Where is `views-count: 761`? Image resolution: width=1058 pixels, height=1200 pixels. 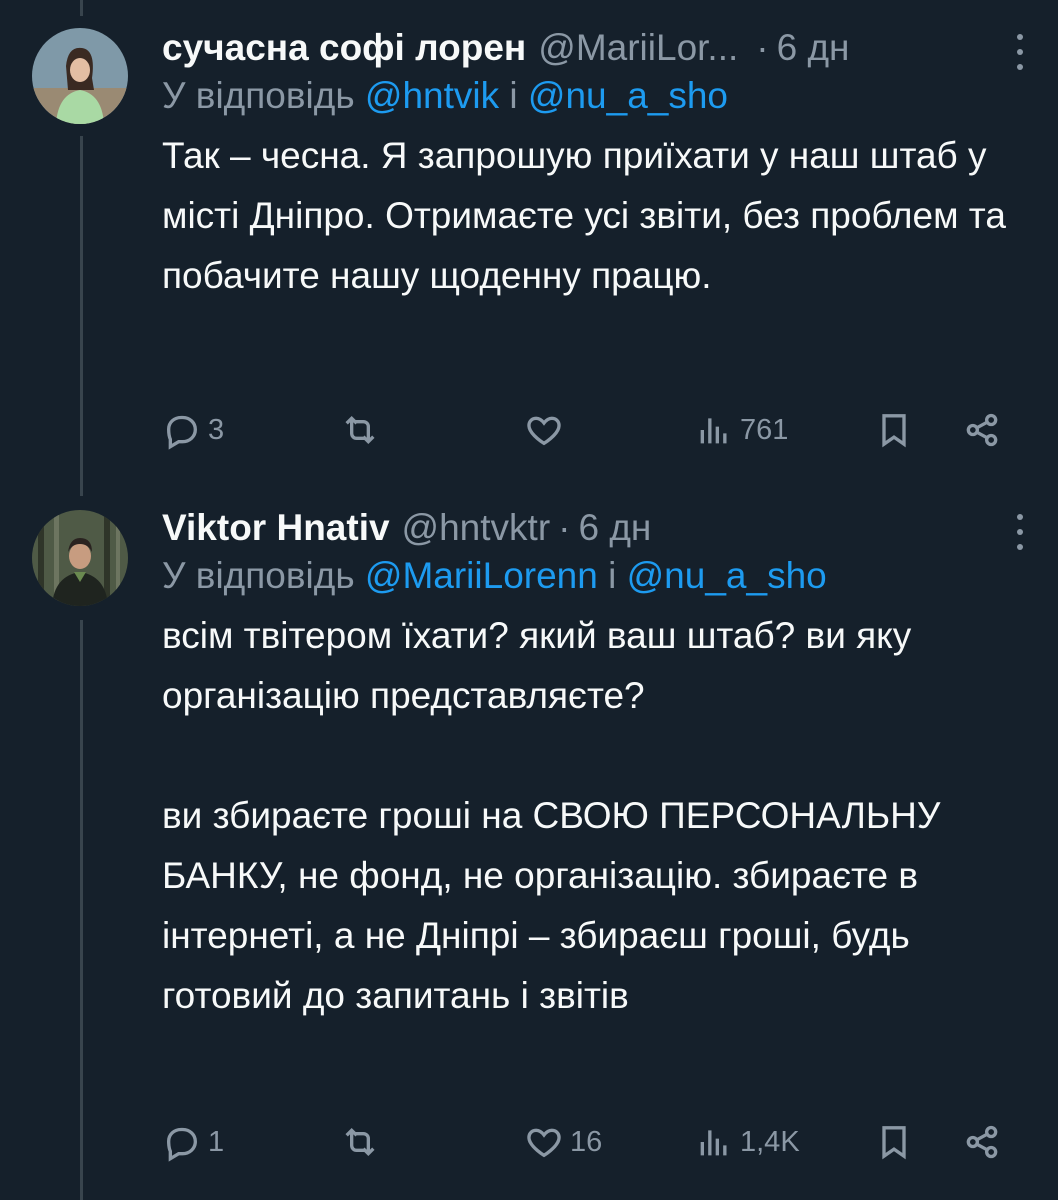 views-count: 761 is located at coordinates (764, 429).